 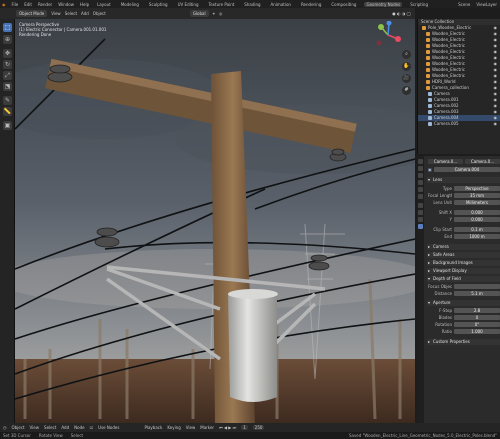 What do you see at coordinates (477, 293) in the screenshot?
I see `dof-prop-field: 5.1 m` at bounding box center [477, 293].